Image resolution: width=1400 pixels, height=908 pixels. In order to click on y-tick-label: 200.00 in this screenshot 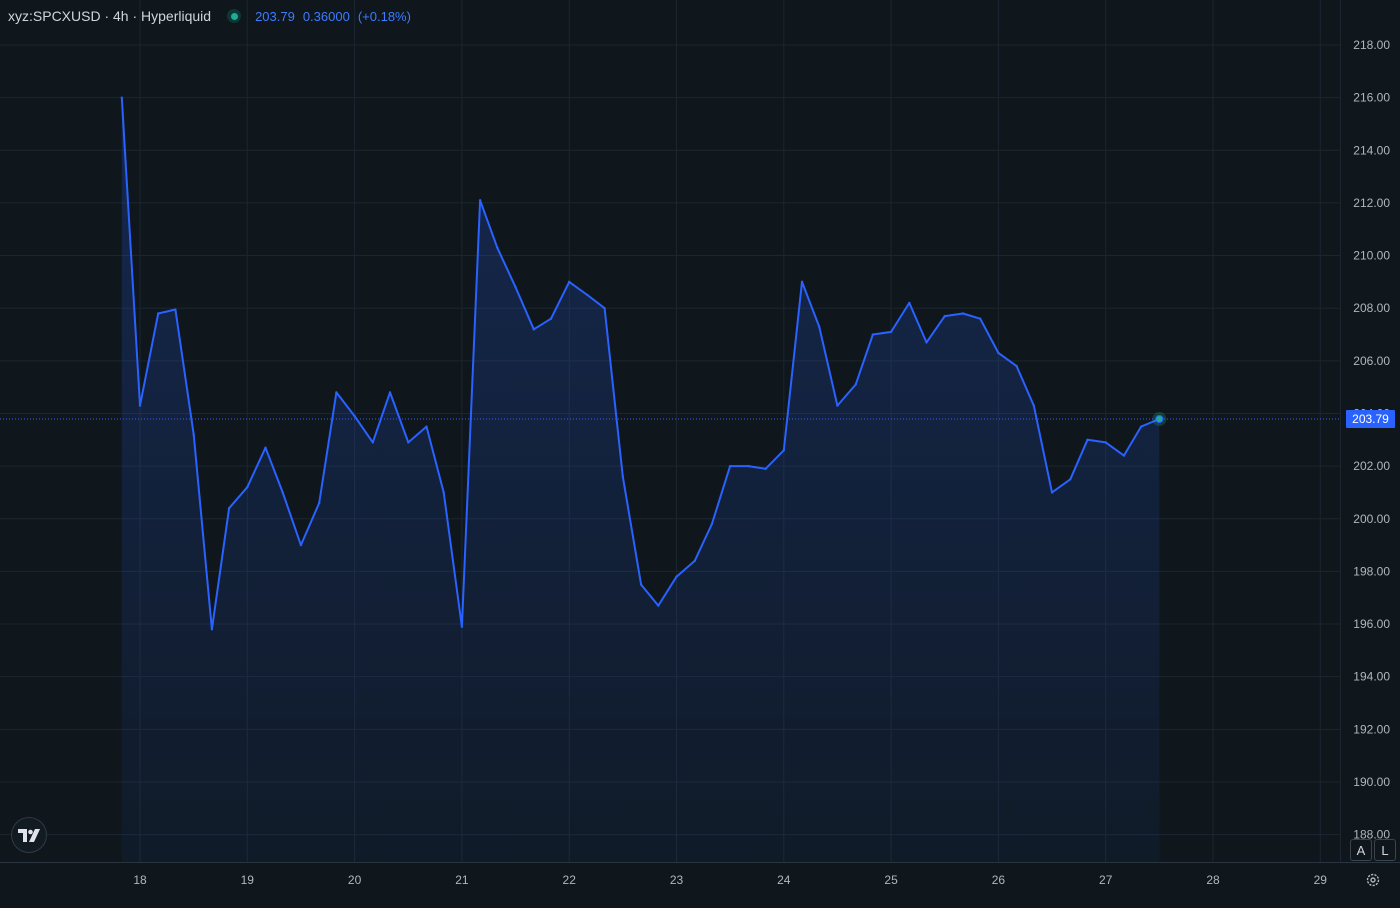, I will do `click(1371, 519)`.